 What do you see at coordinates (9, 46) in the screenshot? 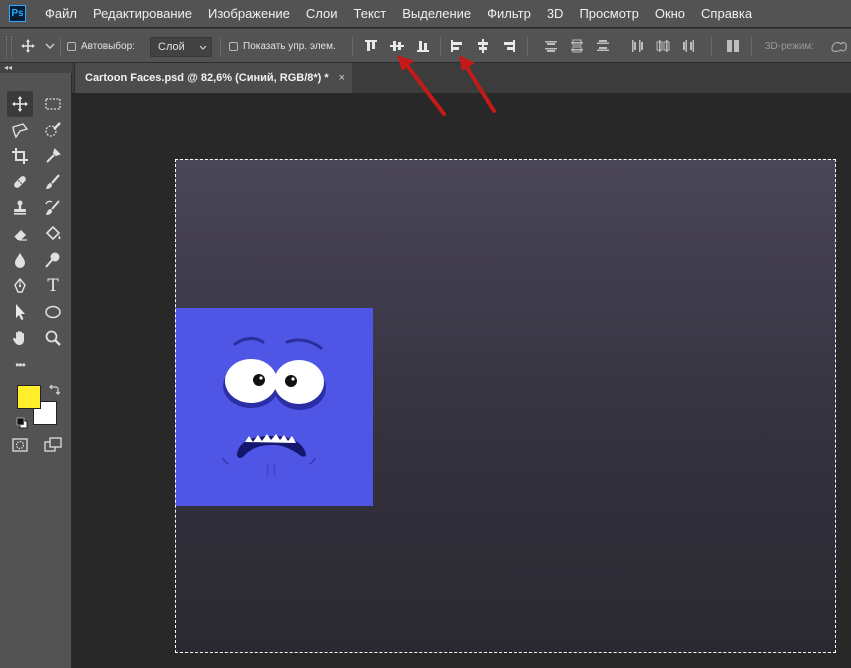
I see `options-bar-grip` at bounding box center [9, 46].